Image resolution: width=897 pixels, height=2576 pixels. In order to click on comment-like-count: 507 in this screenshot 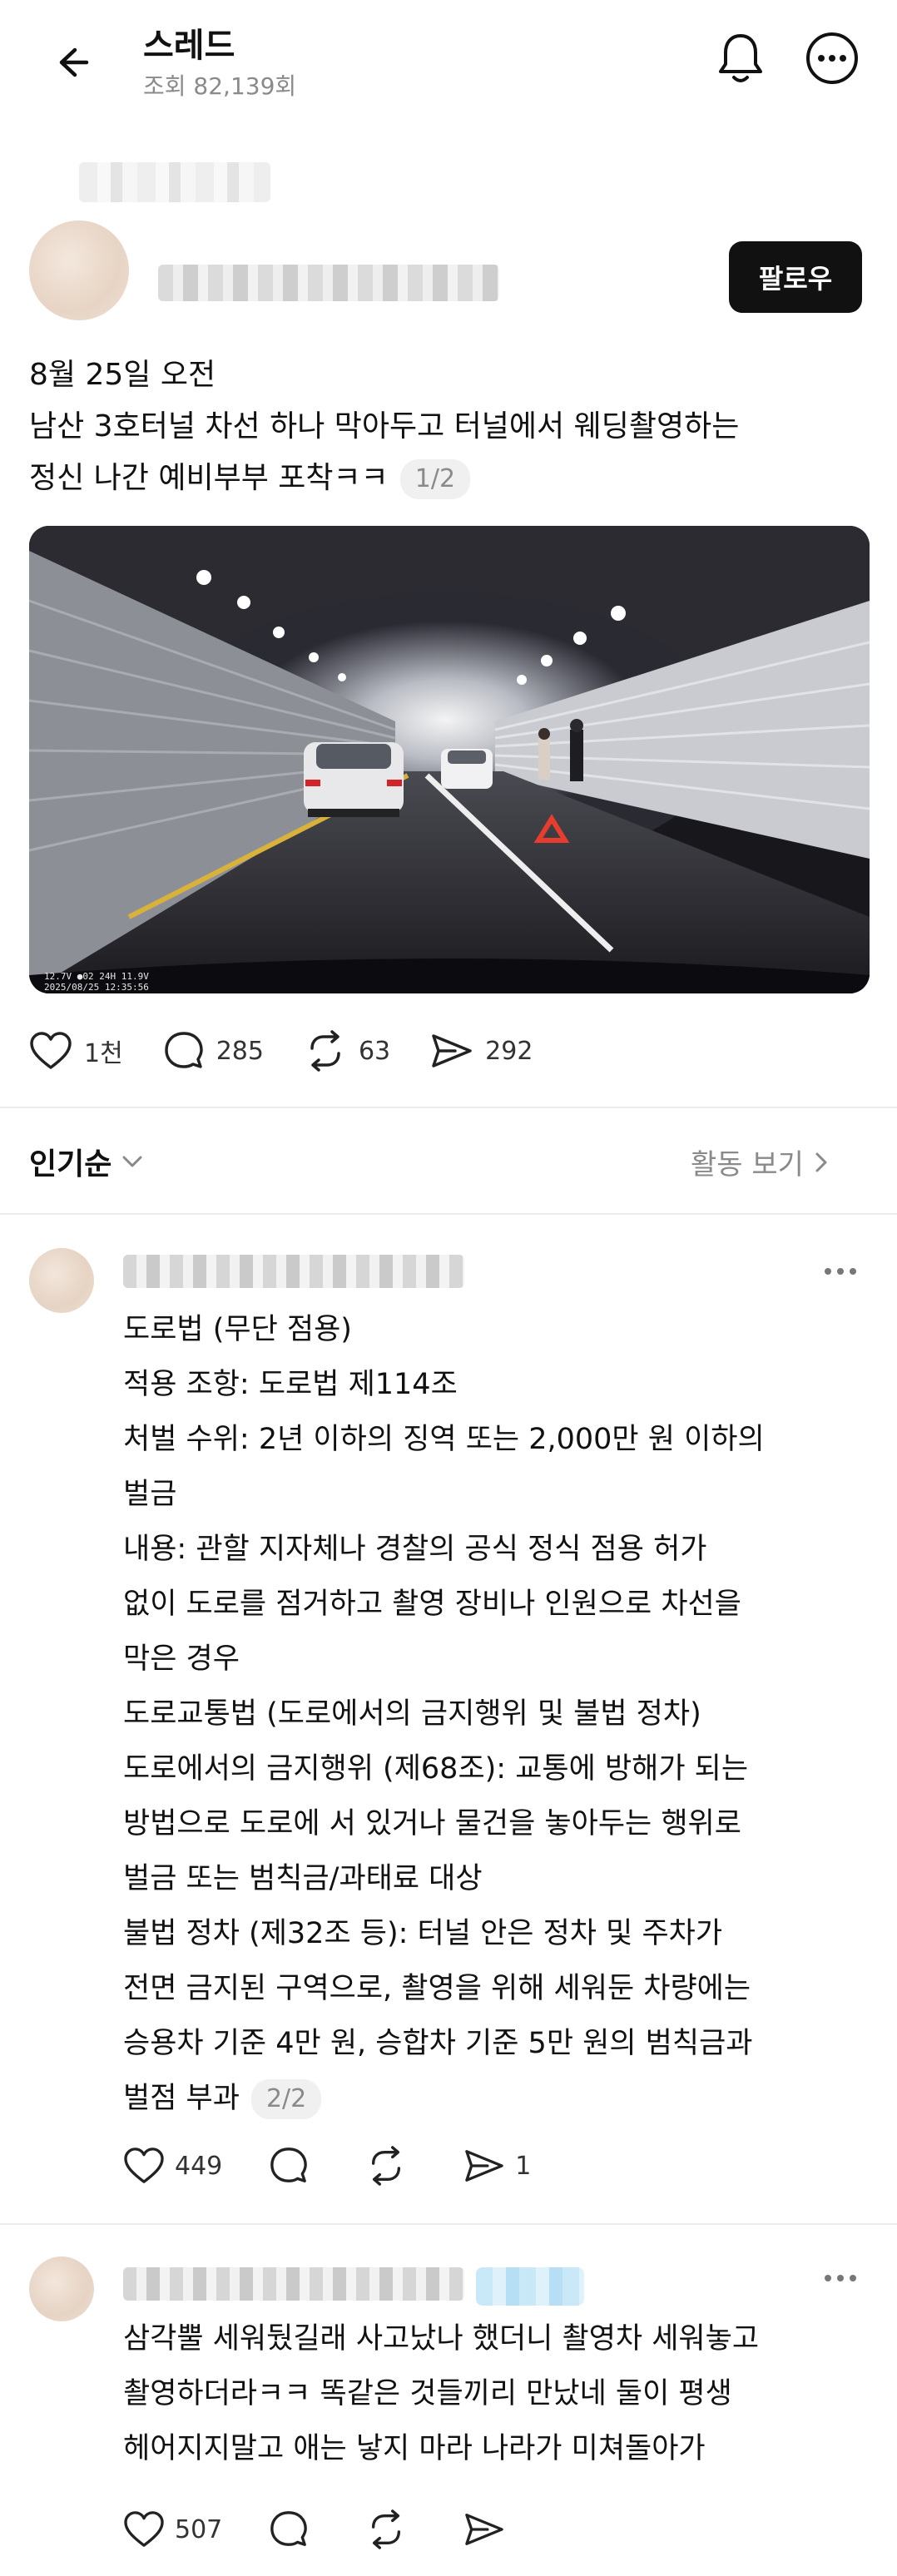, I will do `click(199, 2529)`.